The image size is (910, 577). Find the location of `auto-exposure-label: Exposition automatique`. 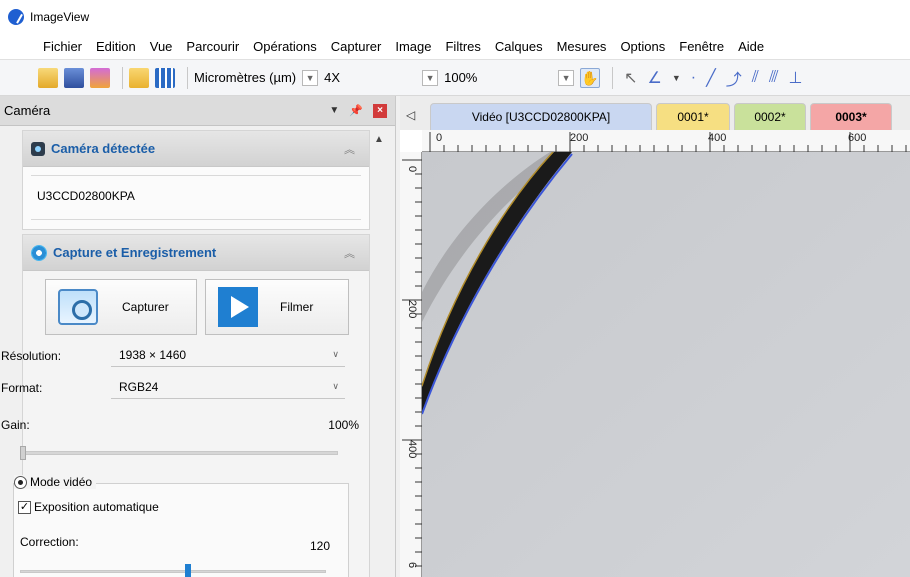

auto-exposure-label: Exposition automatique is located at coordinates (96, 507).